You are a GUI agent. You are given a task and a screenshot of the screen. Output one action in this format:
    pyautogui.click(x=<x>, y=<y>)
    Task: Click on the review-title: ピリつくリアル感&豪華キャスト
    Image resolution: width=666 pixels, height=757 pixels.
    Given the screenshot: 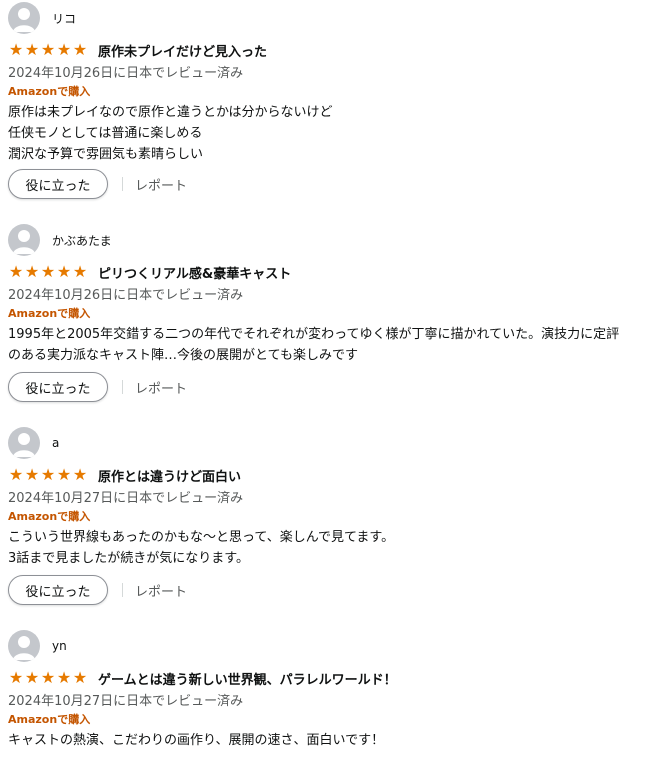 What is the action you would take?
    pyautogui.click(x=194, y=272)
    